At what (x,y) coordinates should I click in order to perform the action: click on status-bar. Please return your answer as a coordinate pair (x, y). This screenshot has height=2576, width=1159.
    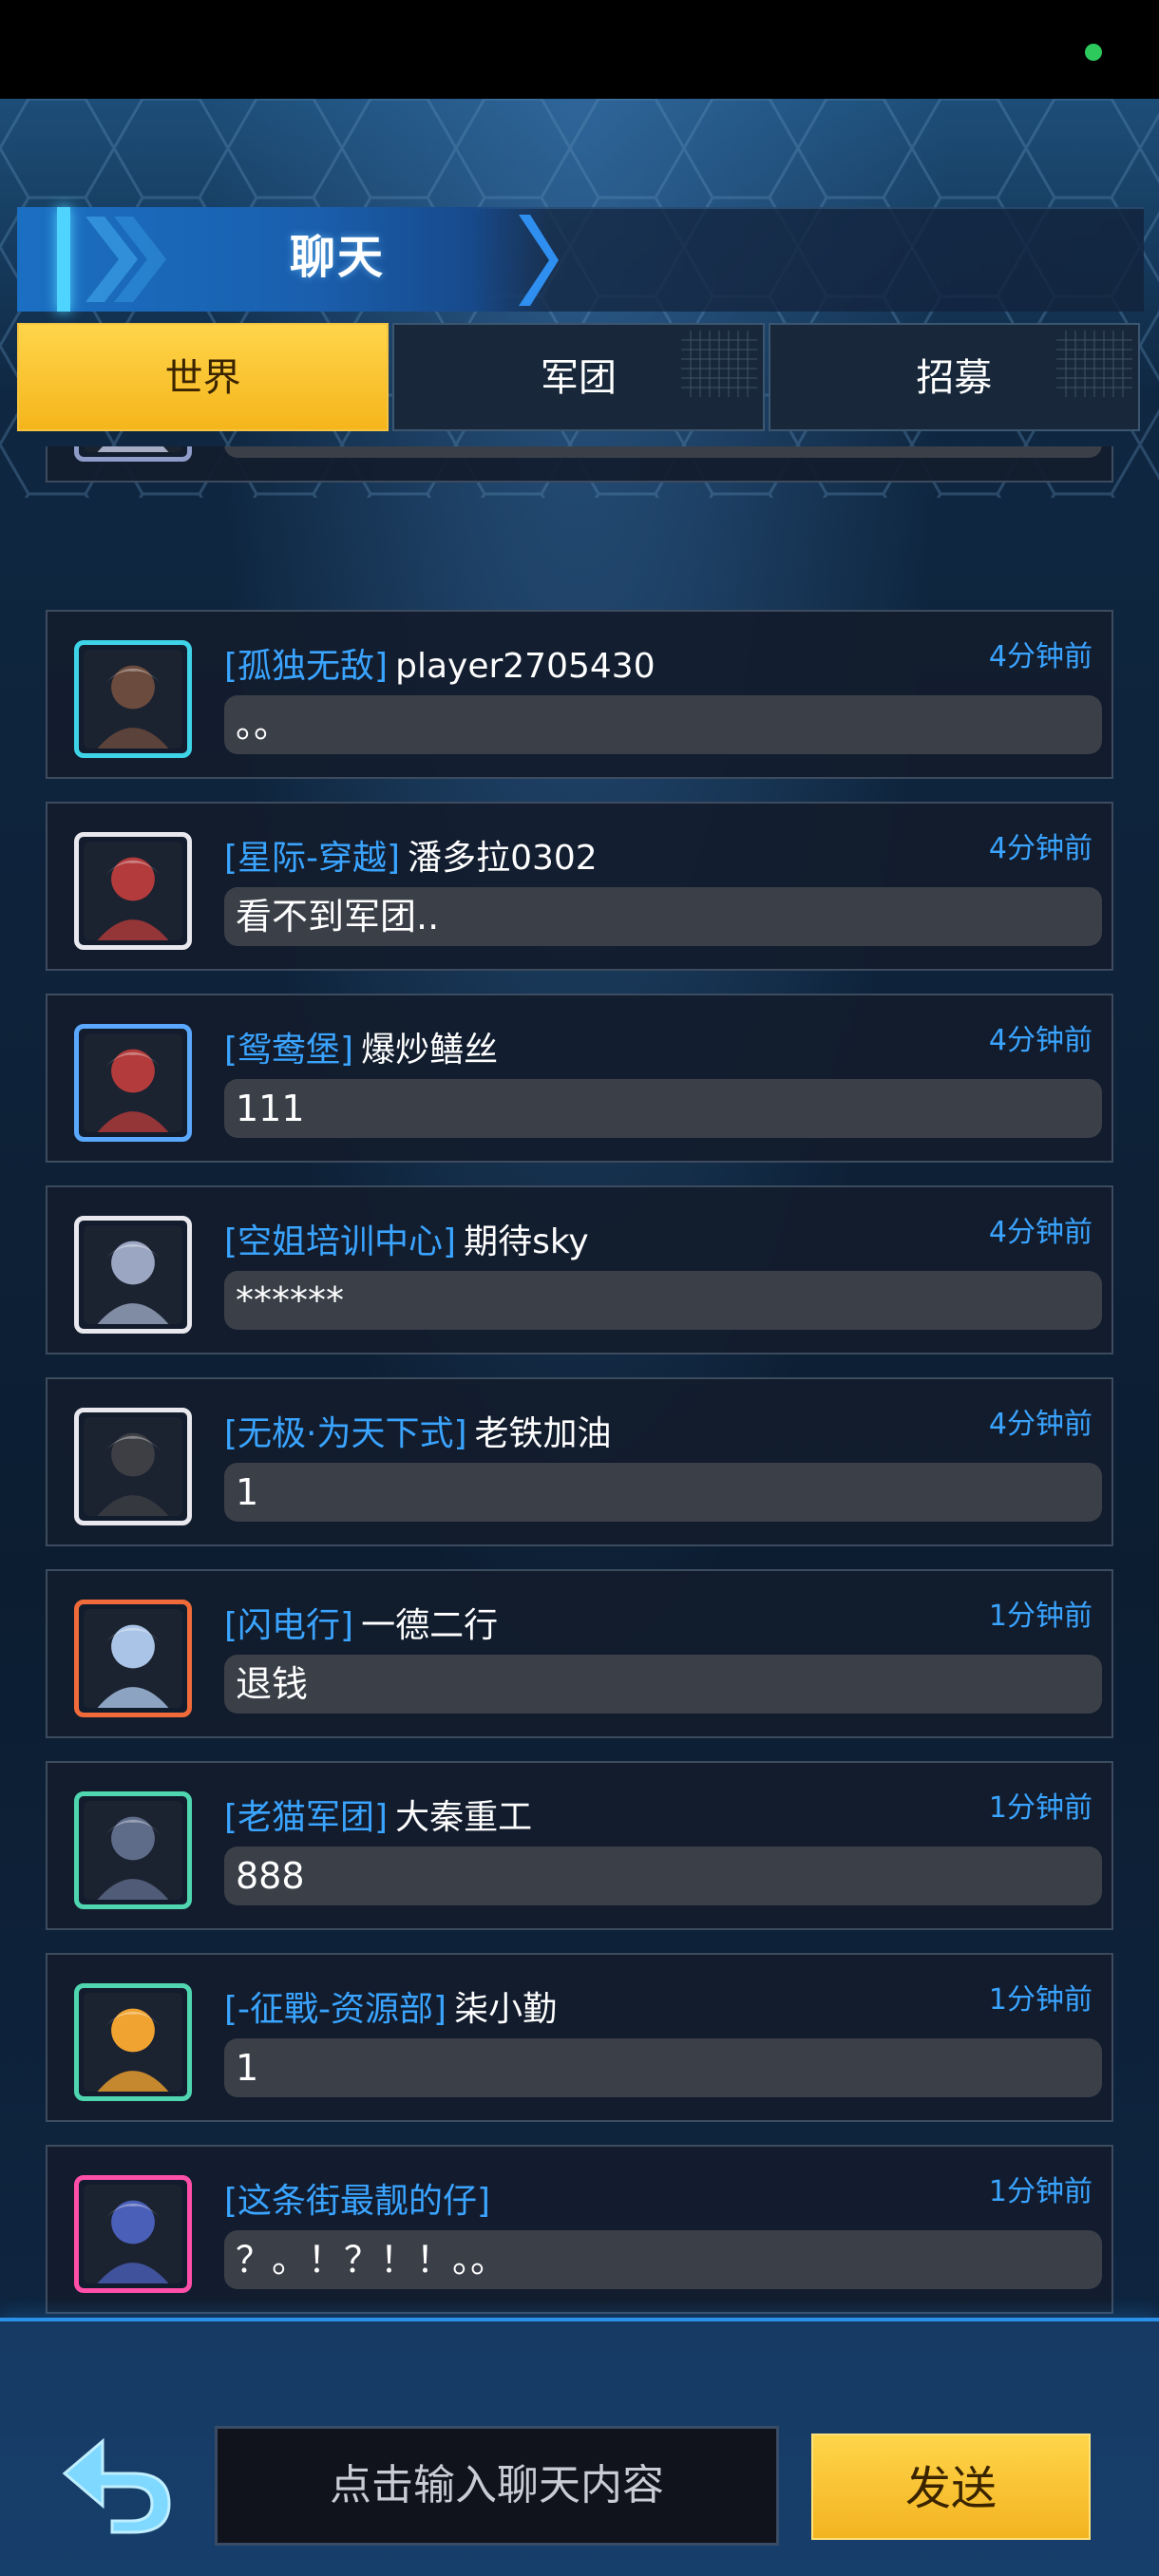
    Looking at the image, I should click on (579, 49).